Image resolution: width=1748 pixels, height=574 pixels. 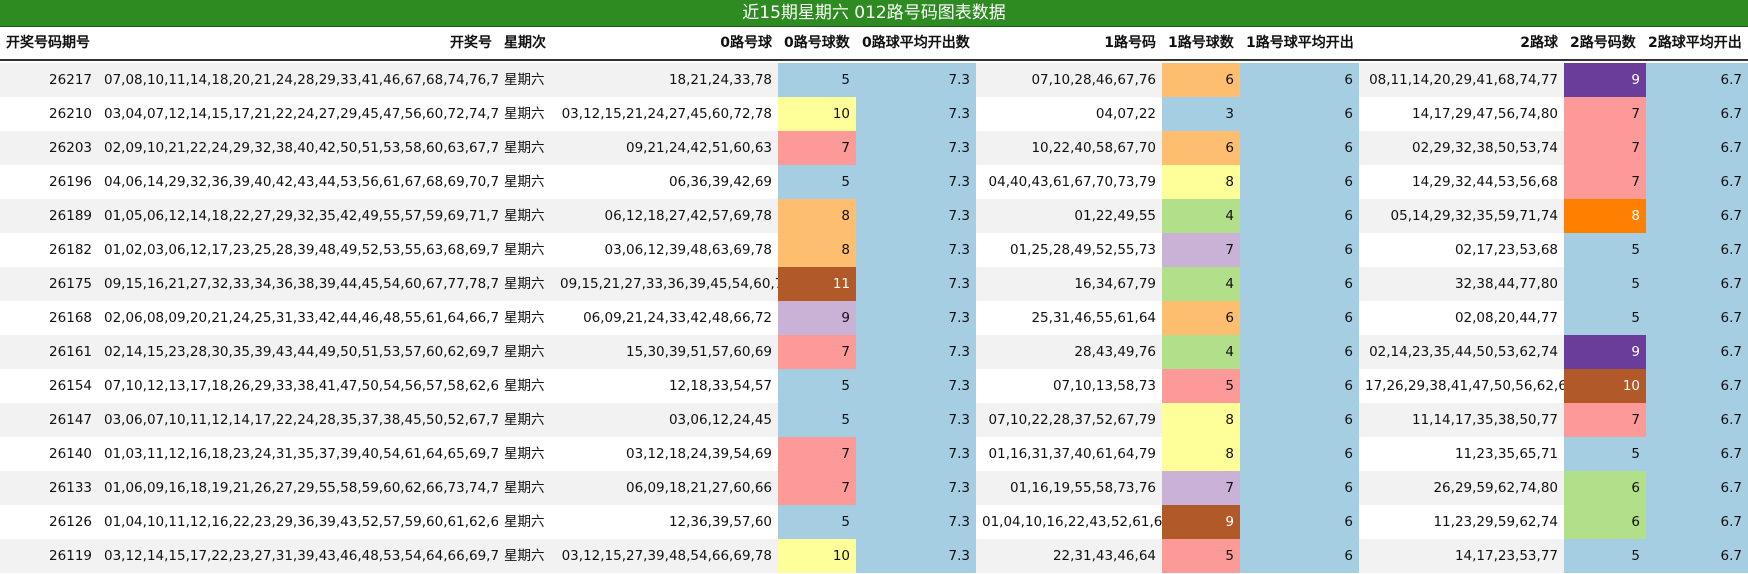 I want to click on header-route2-numbers: 2路球, so click(x=1461, y=43).